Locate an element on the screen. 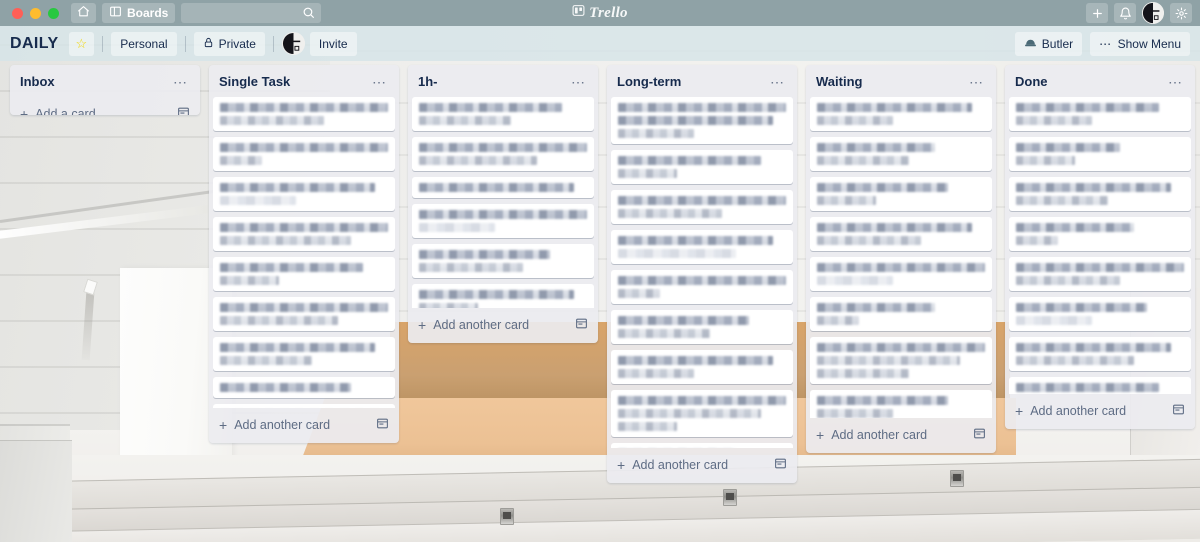 The height and width of the screenshot is (542, 1200). invite-button: Invite is located at coordinates (333, 43).